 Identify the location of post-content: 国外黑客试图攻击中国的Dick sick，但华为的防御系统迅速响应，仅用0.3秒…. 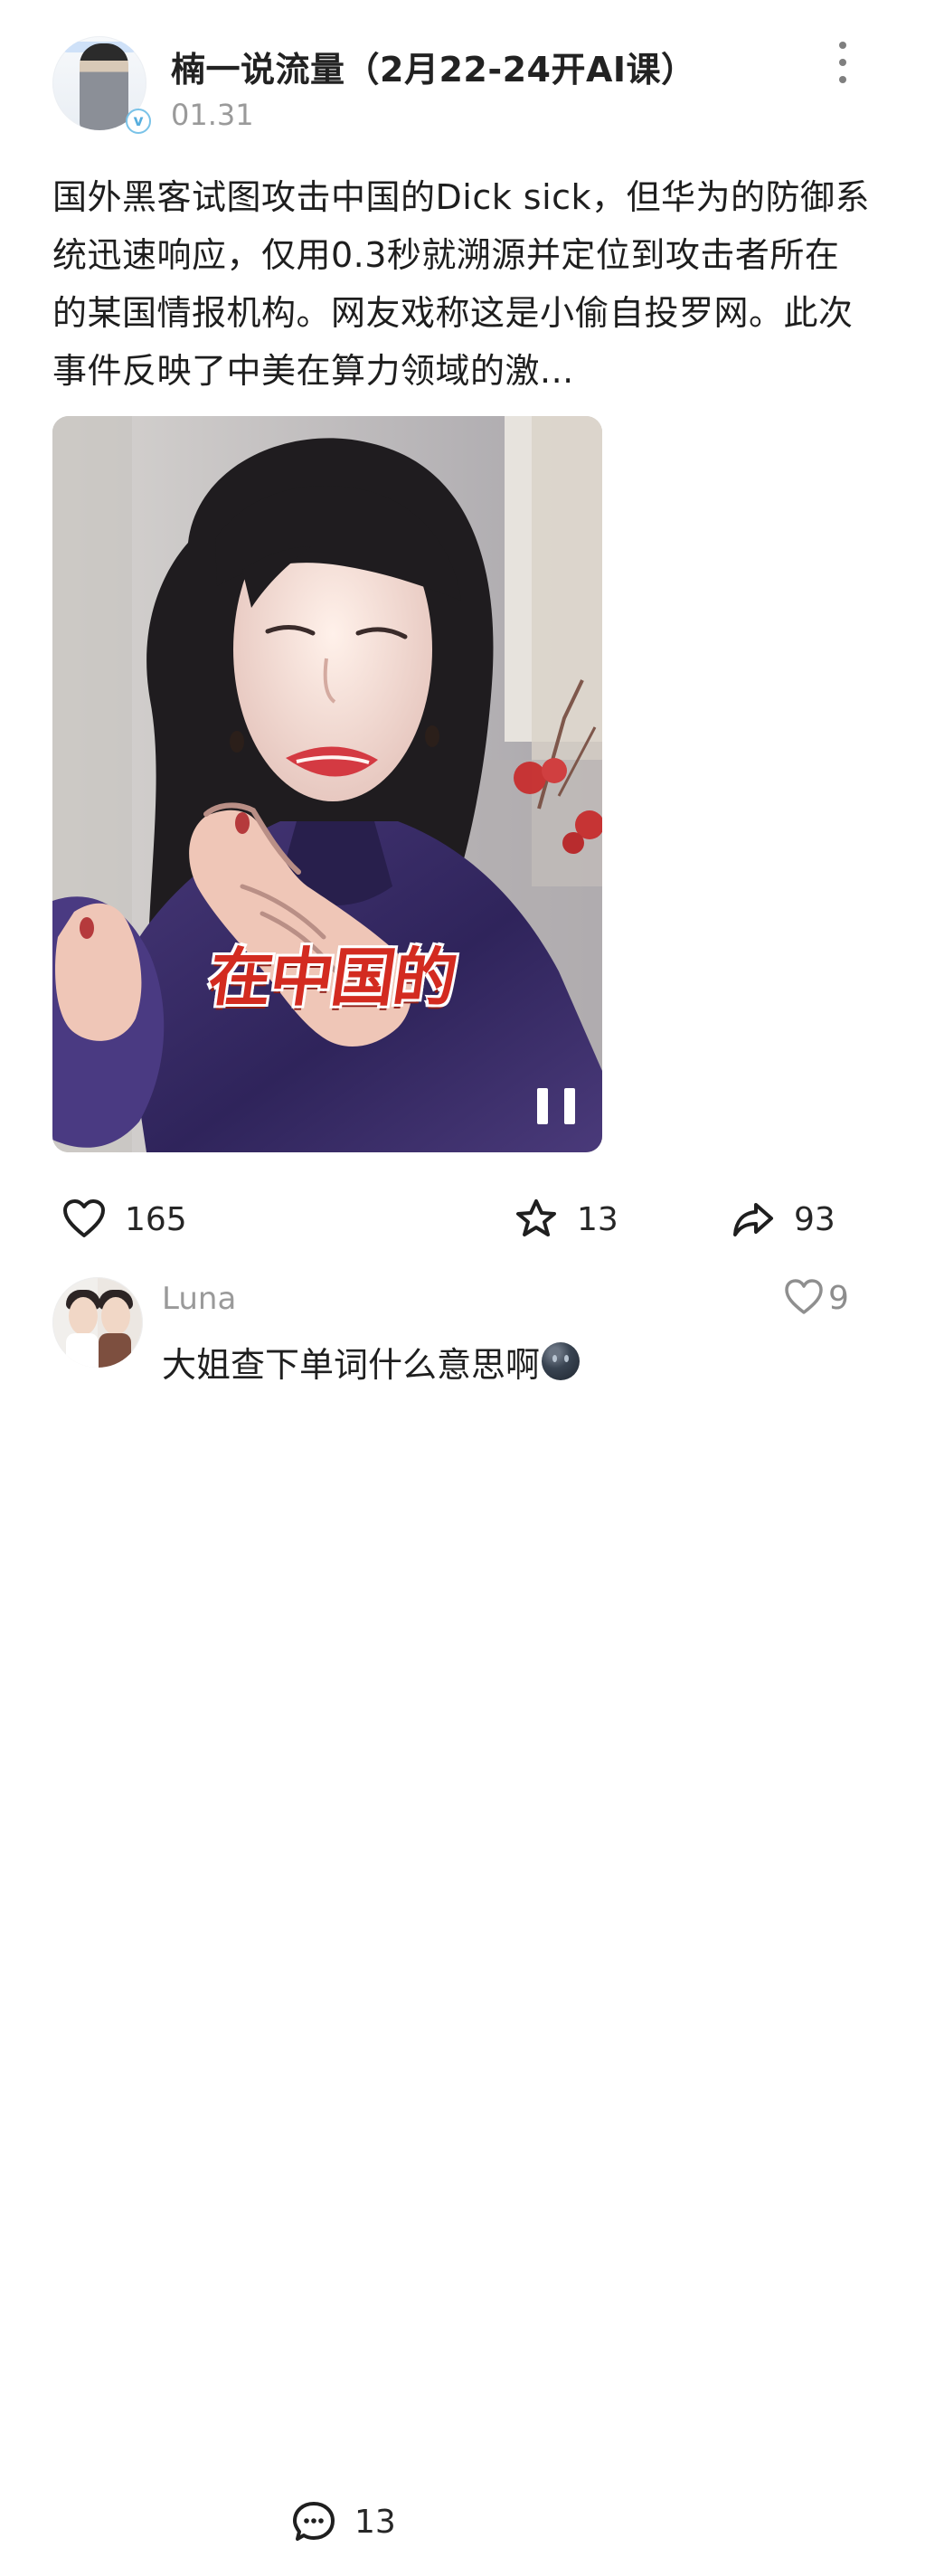
(461, 284).